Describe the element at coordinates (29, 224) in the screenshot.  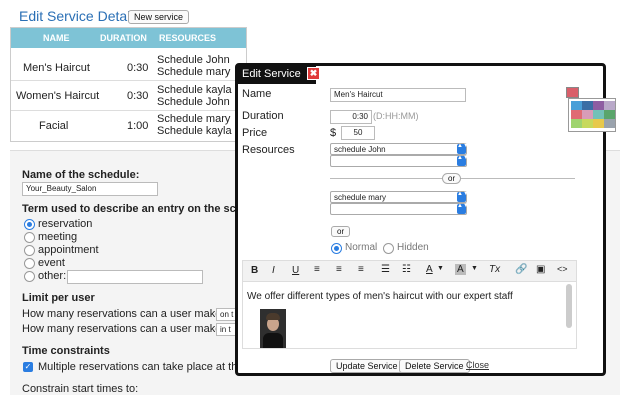
I see `term-radio-reservation` at that location.